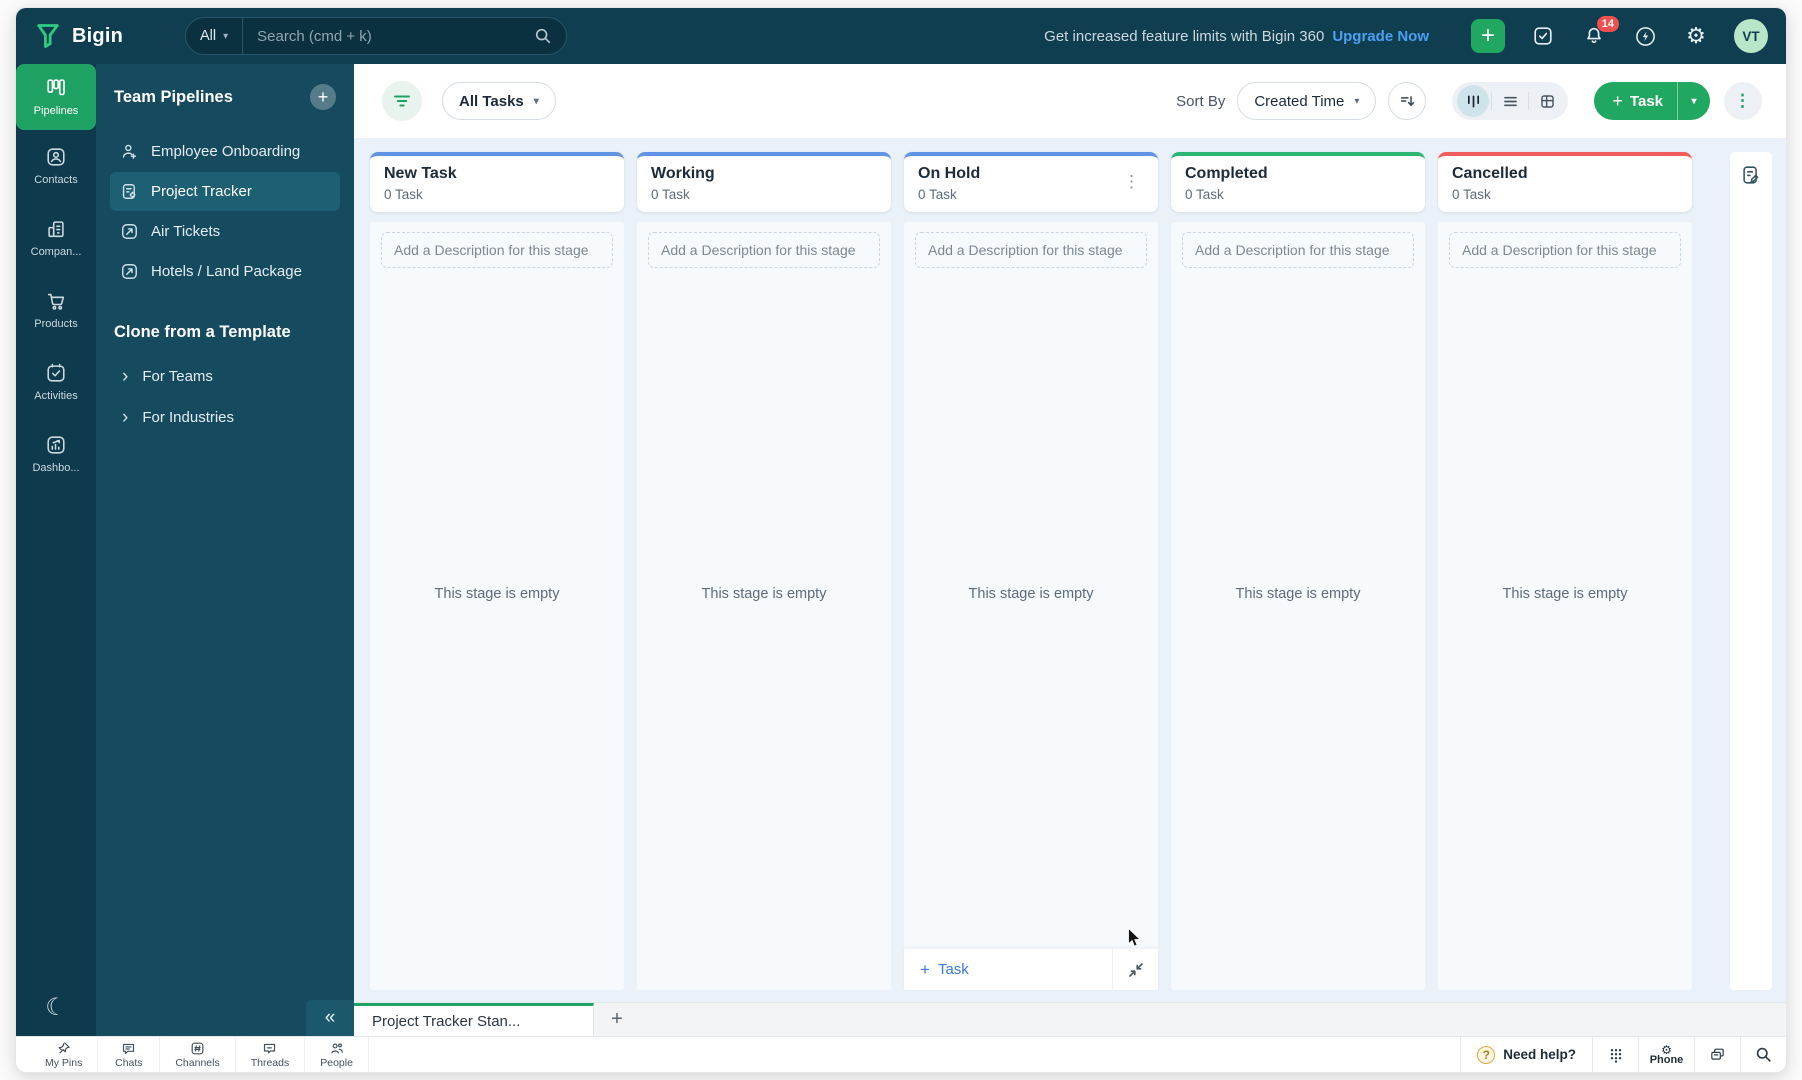 This screenshot has height=1080, width=1802. Describe the element at coordinates (64, 1062) in the screenshot. I see `dock-label: My Pins` at that location.